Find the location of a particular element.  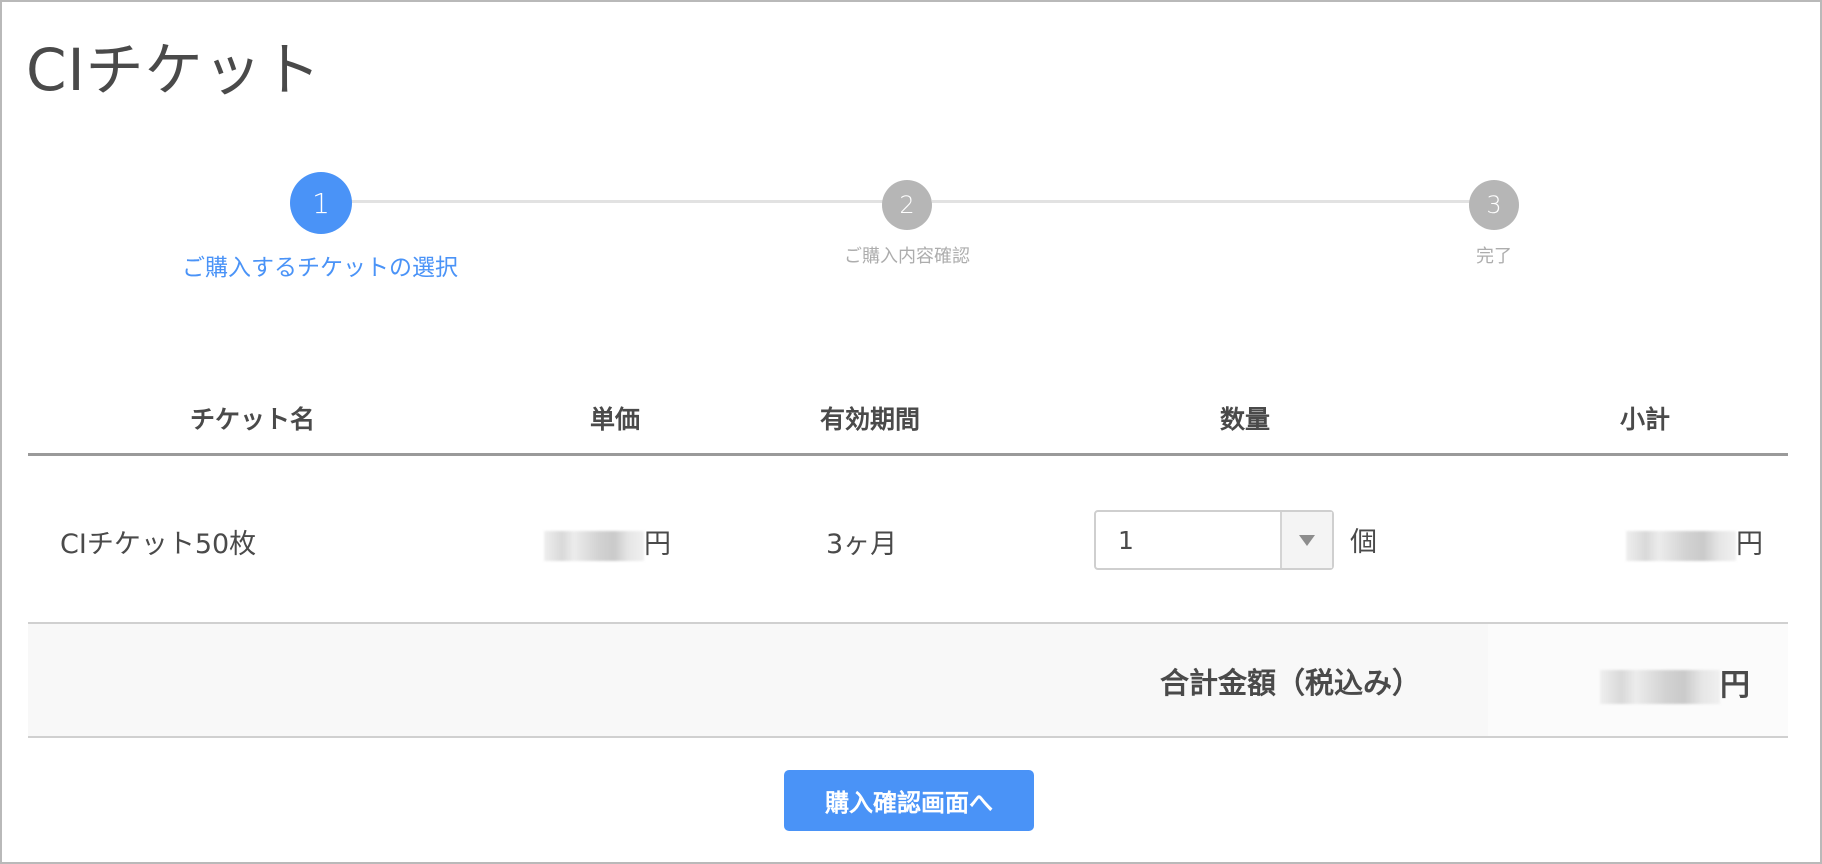

validity-period: 3ヶ月 is located at coordinates (862, 544).